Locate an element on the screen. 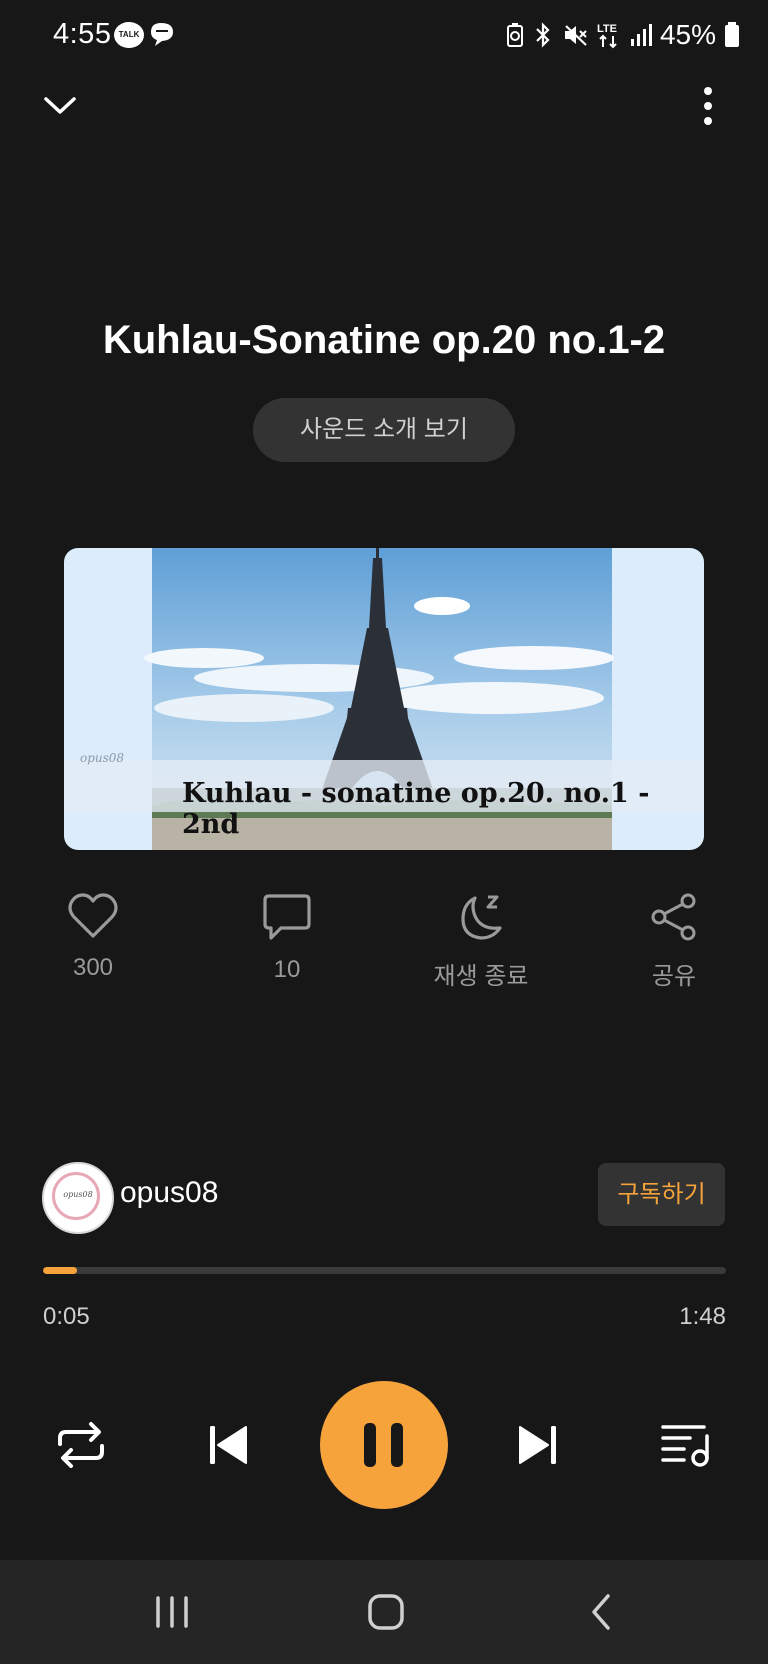 The width and height of the screenshot is (768, 1664). status-icons: LTE 45% is located at coordinates (623, 35).